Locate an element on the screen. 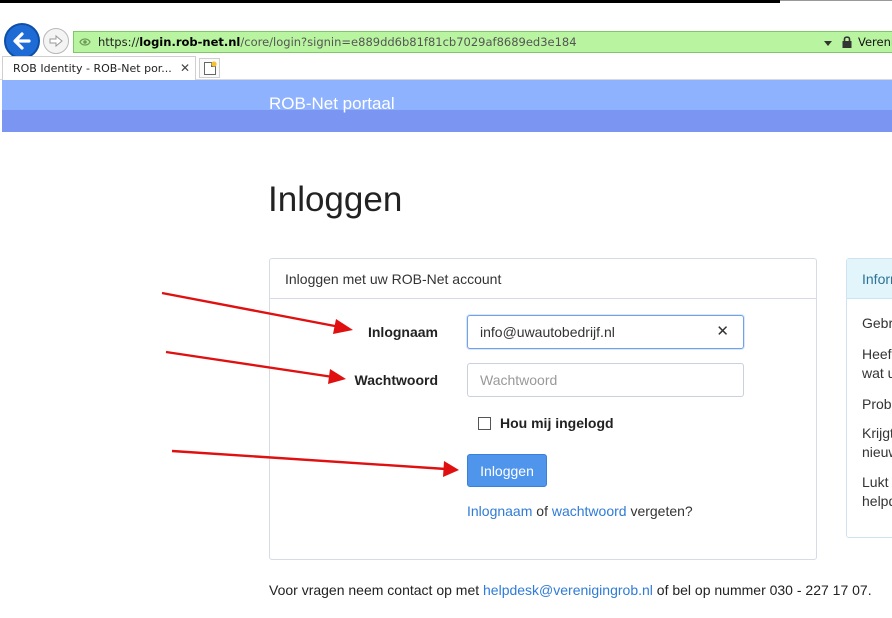 Image resolution: width=892 pixels, height=618 pixels. new-tab-icon is located at coordinates (210, 67).